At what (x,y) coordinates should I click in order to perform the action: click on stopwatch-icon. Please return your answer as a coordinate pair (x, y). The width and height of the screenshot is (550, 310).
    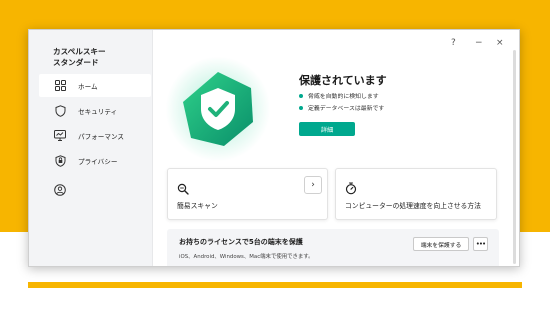
    Looking at the image, I should click on (351, 187).